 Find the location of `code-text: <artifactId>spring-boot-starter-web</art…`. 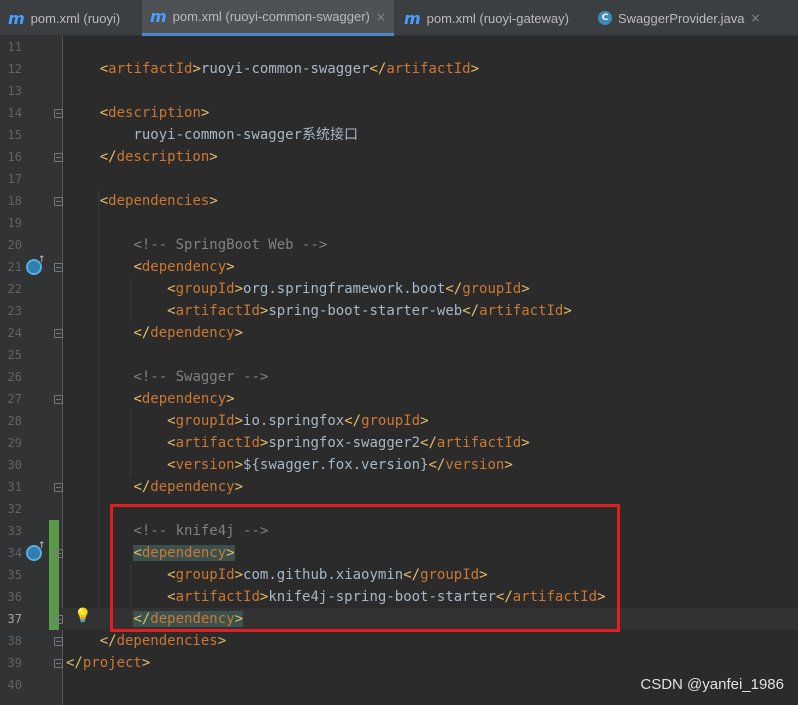

code-text: <artifactId>spring-boot-starter-web</art… is located at coordinates (369, 311).